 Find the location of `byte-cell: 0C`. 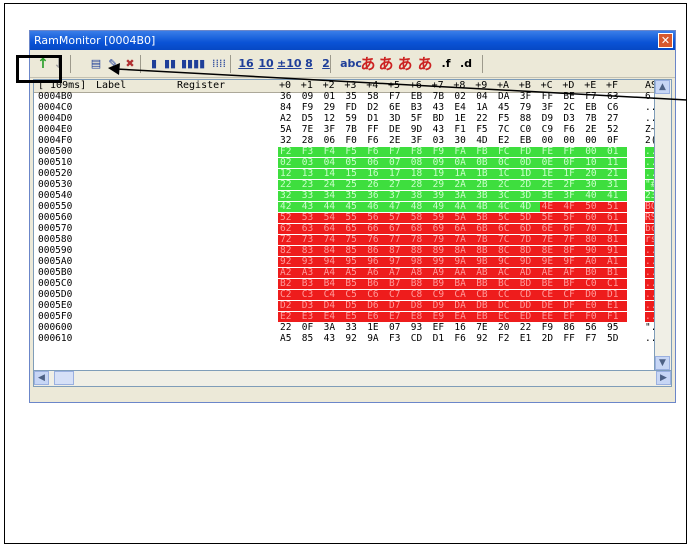

byte-cell: 0C is located at coordinates (507, 163).